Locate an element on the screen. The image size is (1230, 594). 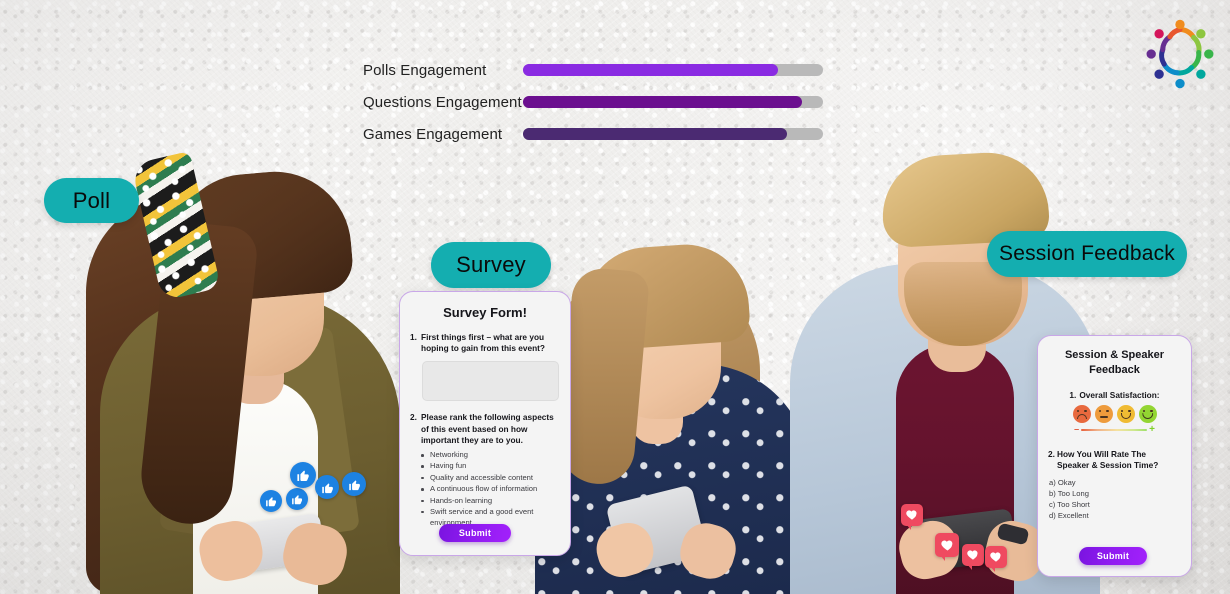
people-circle-logo is located at coordinates (1180, 54).